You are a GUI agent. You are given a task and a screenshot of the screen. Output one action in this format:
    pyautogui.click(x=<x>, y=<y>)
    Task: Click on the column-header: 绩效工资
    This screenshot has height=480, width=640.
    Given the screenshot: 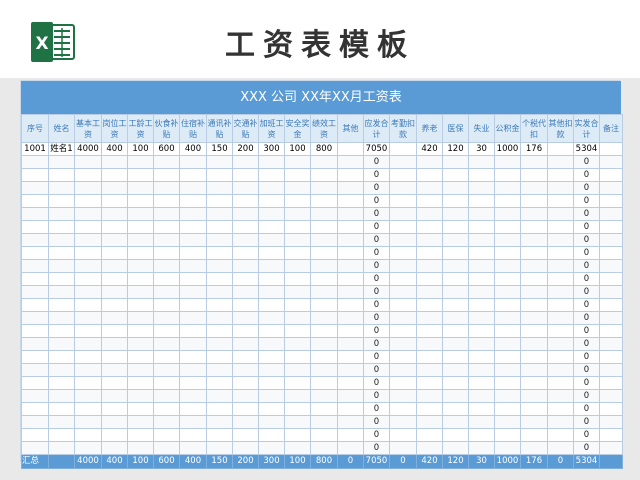 What is the action you would take?
    pyautogui.click(x=324, y=128)
    